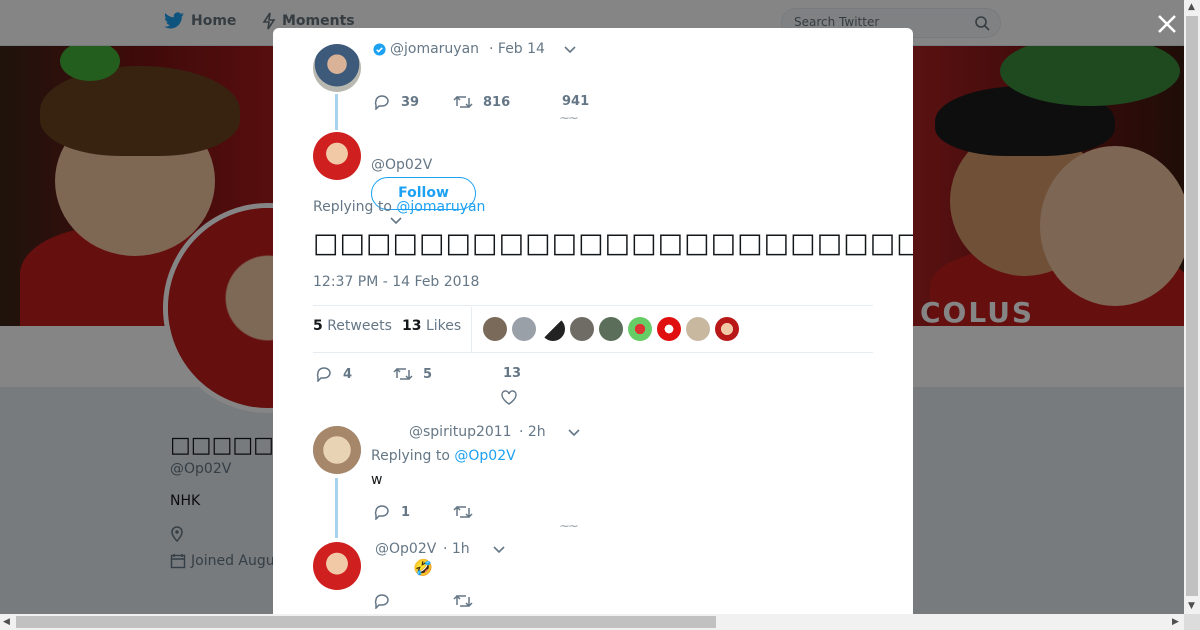 This screenshot has width=1200, height=630. What do you see at coordinates (434, 49) in the screenshot?
I see `parent-tweet-handle: @jomaruyan` at bounding box center [434, 49].